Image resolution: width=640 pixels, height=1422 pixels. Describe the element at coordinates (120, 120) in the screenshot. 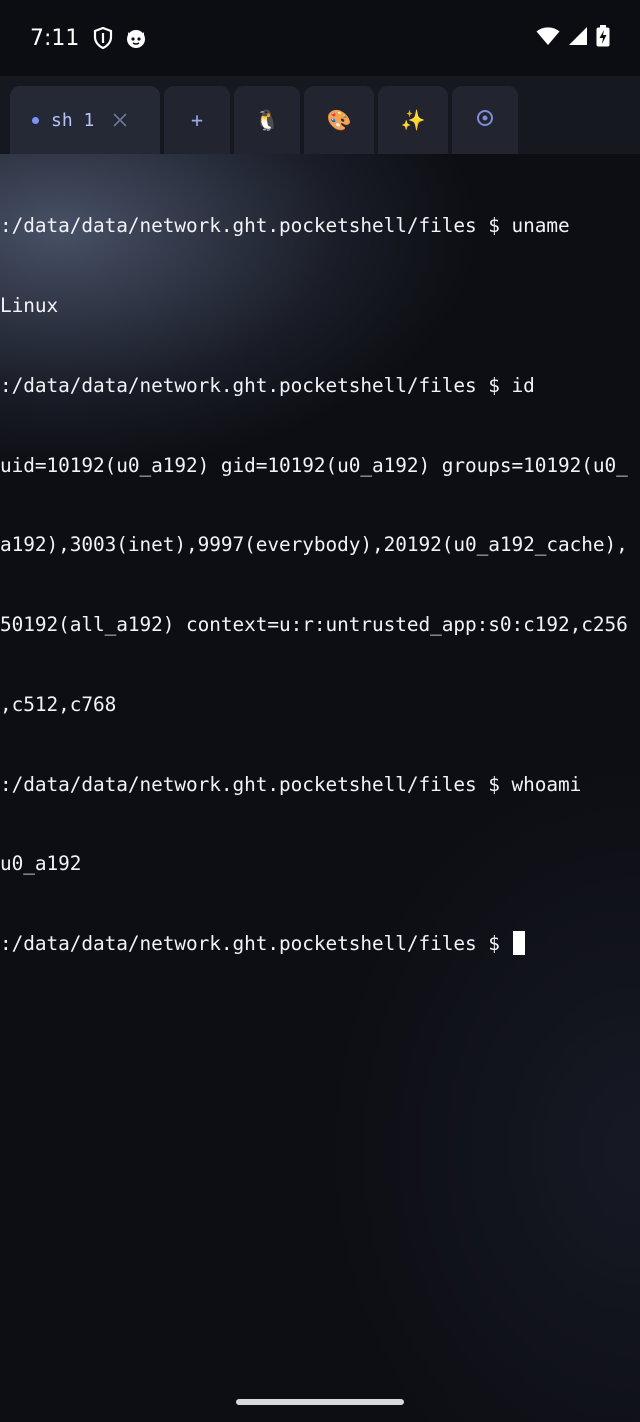

I see `close-icon` at that location.